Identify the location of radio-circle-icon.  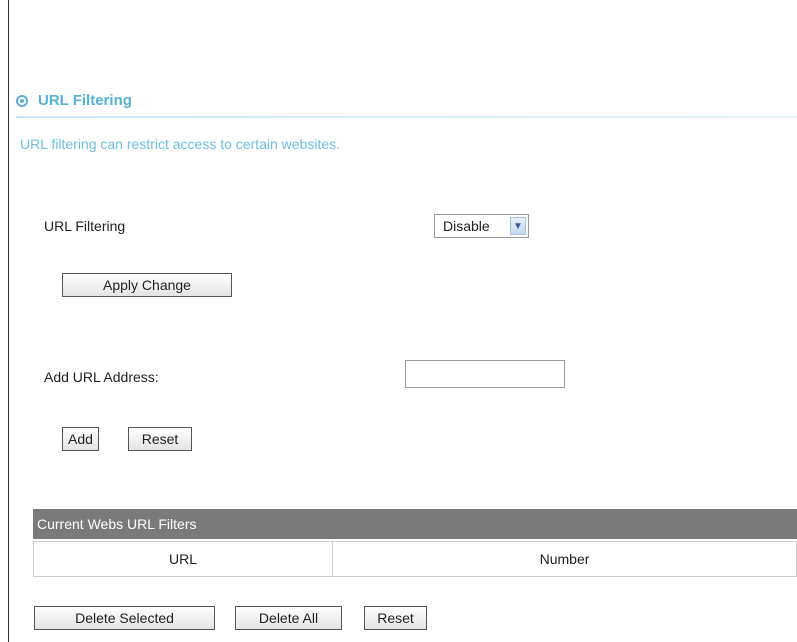
(22, 100).